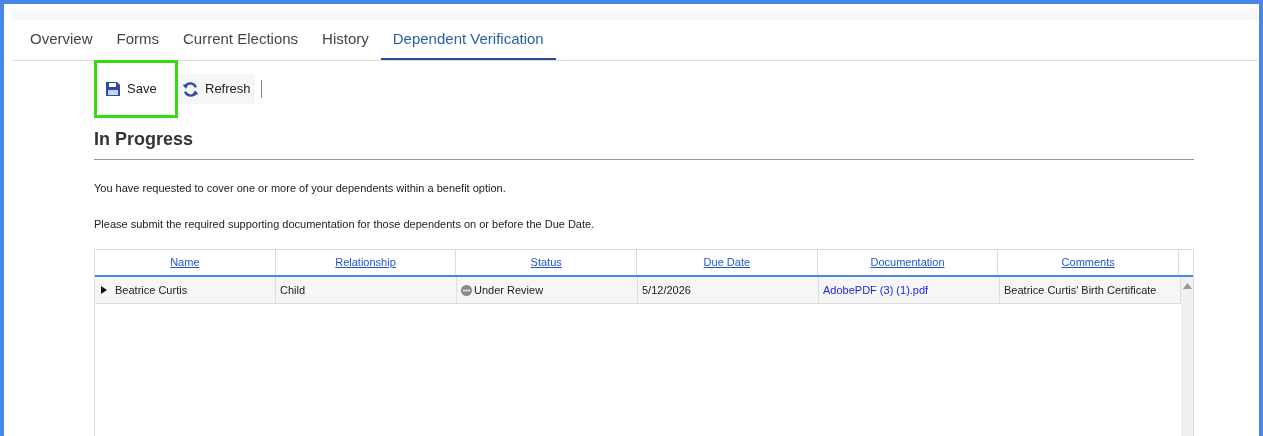 Image resolution: width=1263 pixels, height=436 pixels. What do you see at coordinates (666, 290) in the screenshot?
I see `table-cell-text: 5/12/2026` at bounding box center [666, 290].